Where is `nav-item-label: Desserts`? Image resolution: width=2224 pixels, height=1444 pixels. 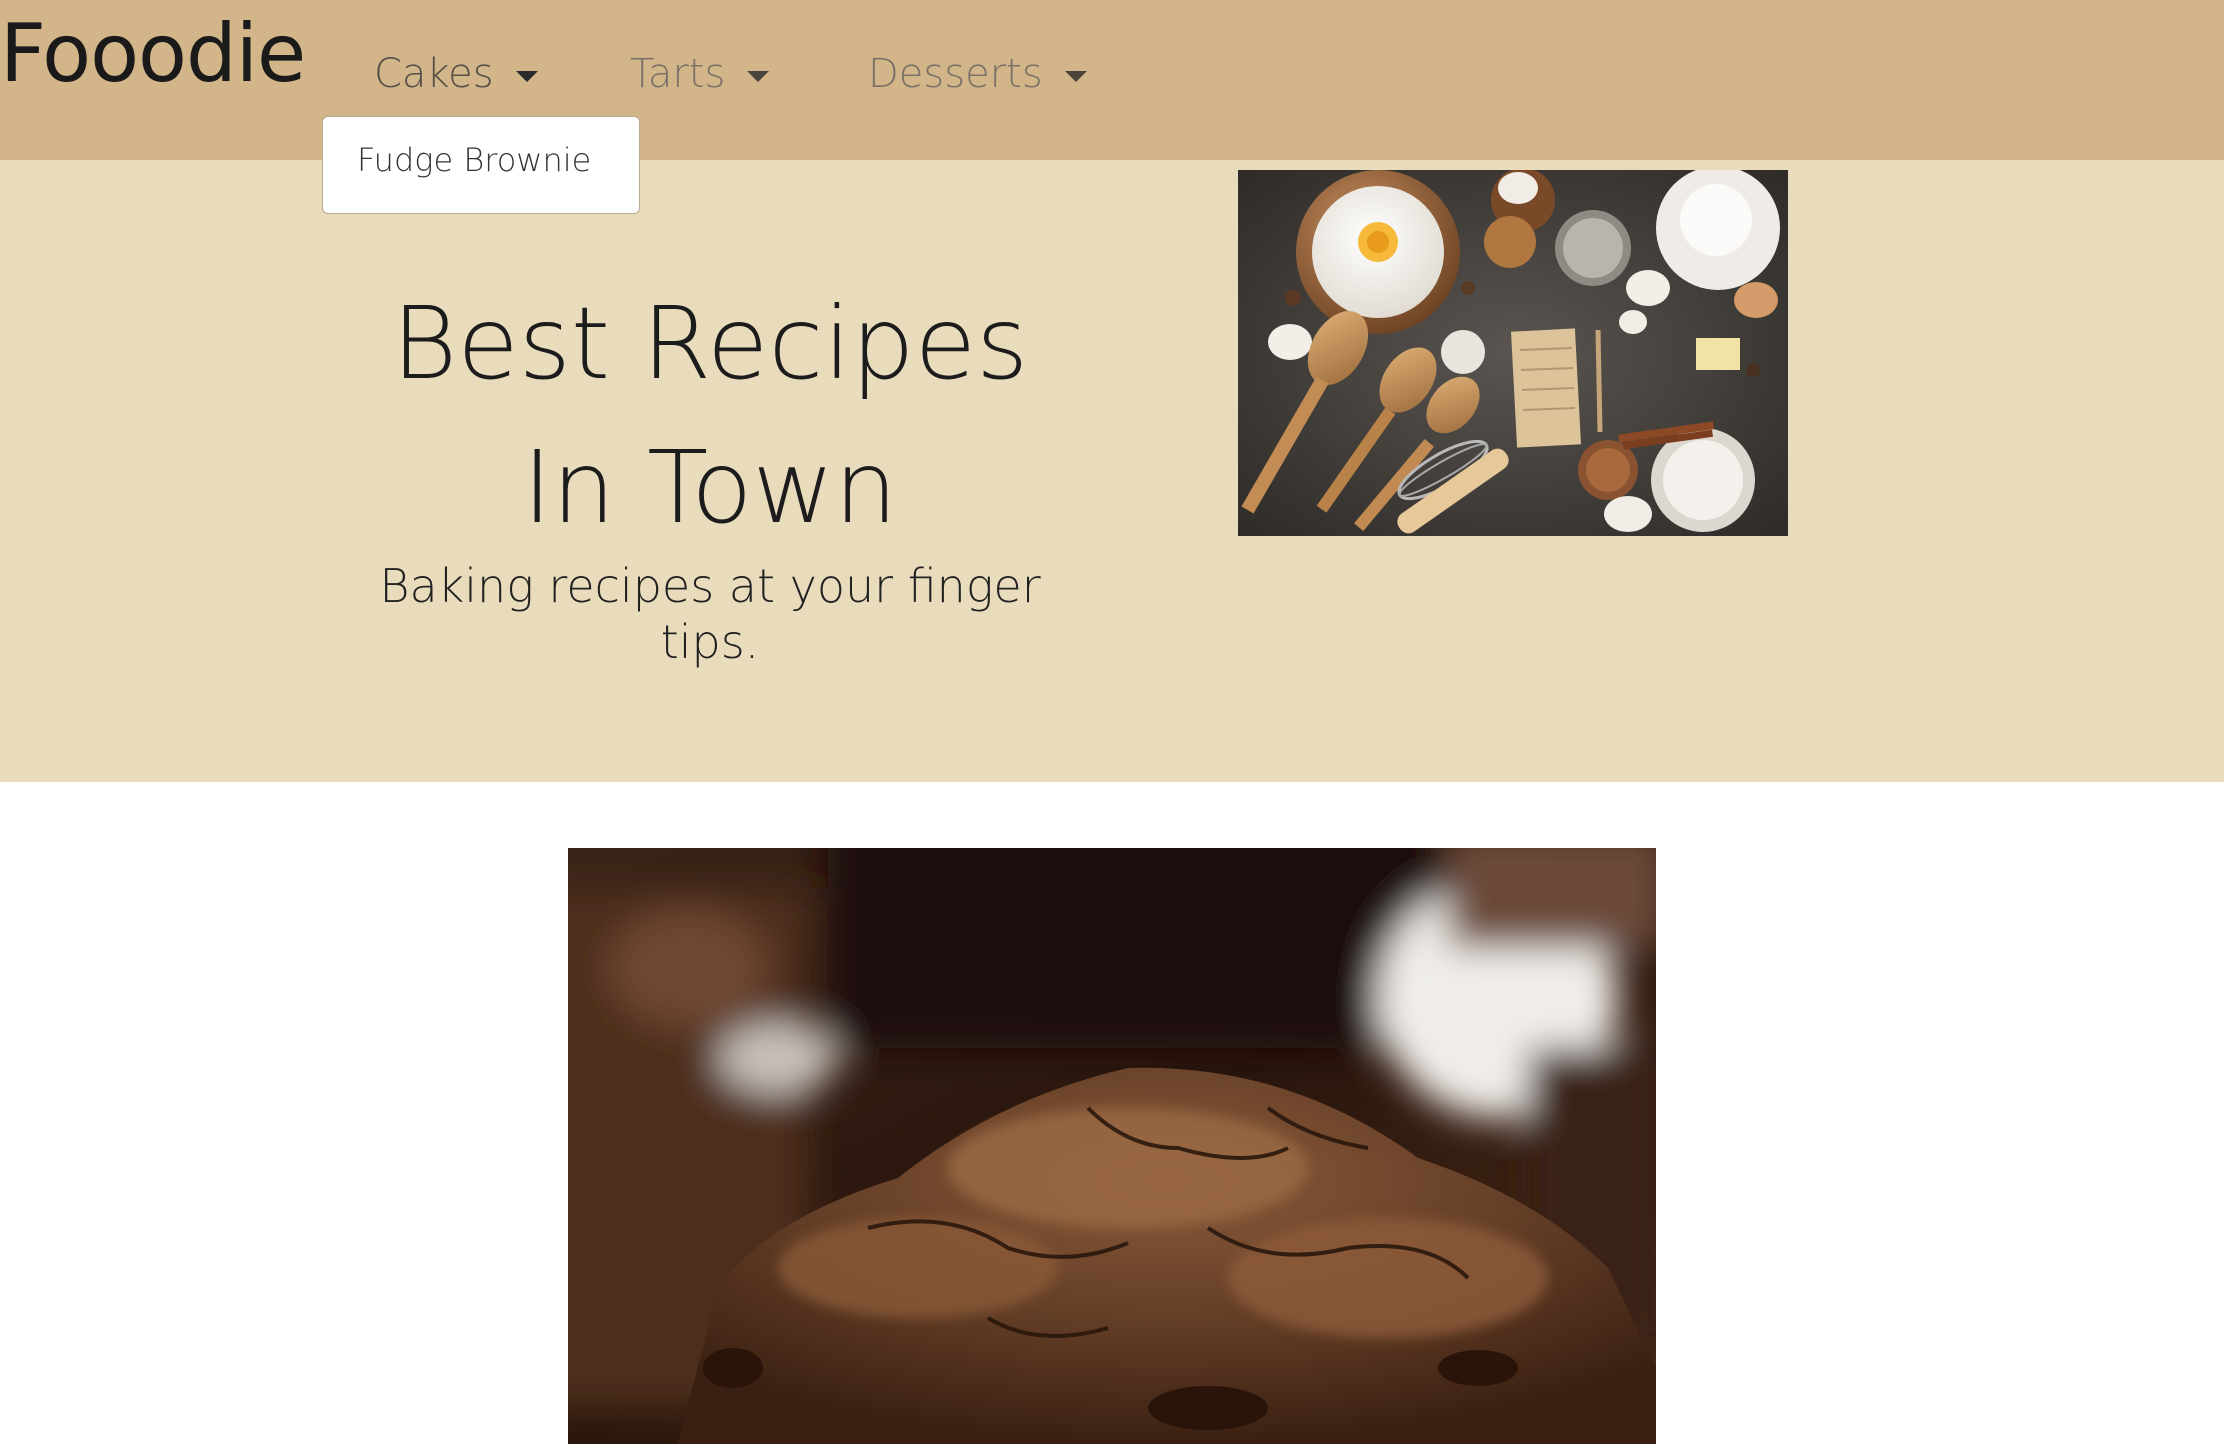
nav-item-label: Desserts is located at coordinates (955, 74).